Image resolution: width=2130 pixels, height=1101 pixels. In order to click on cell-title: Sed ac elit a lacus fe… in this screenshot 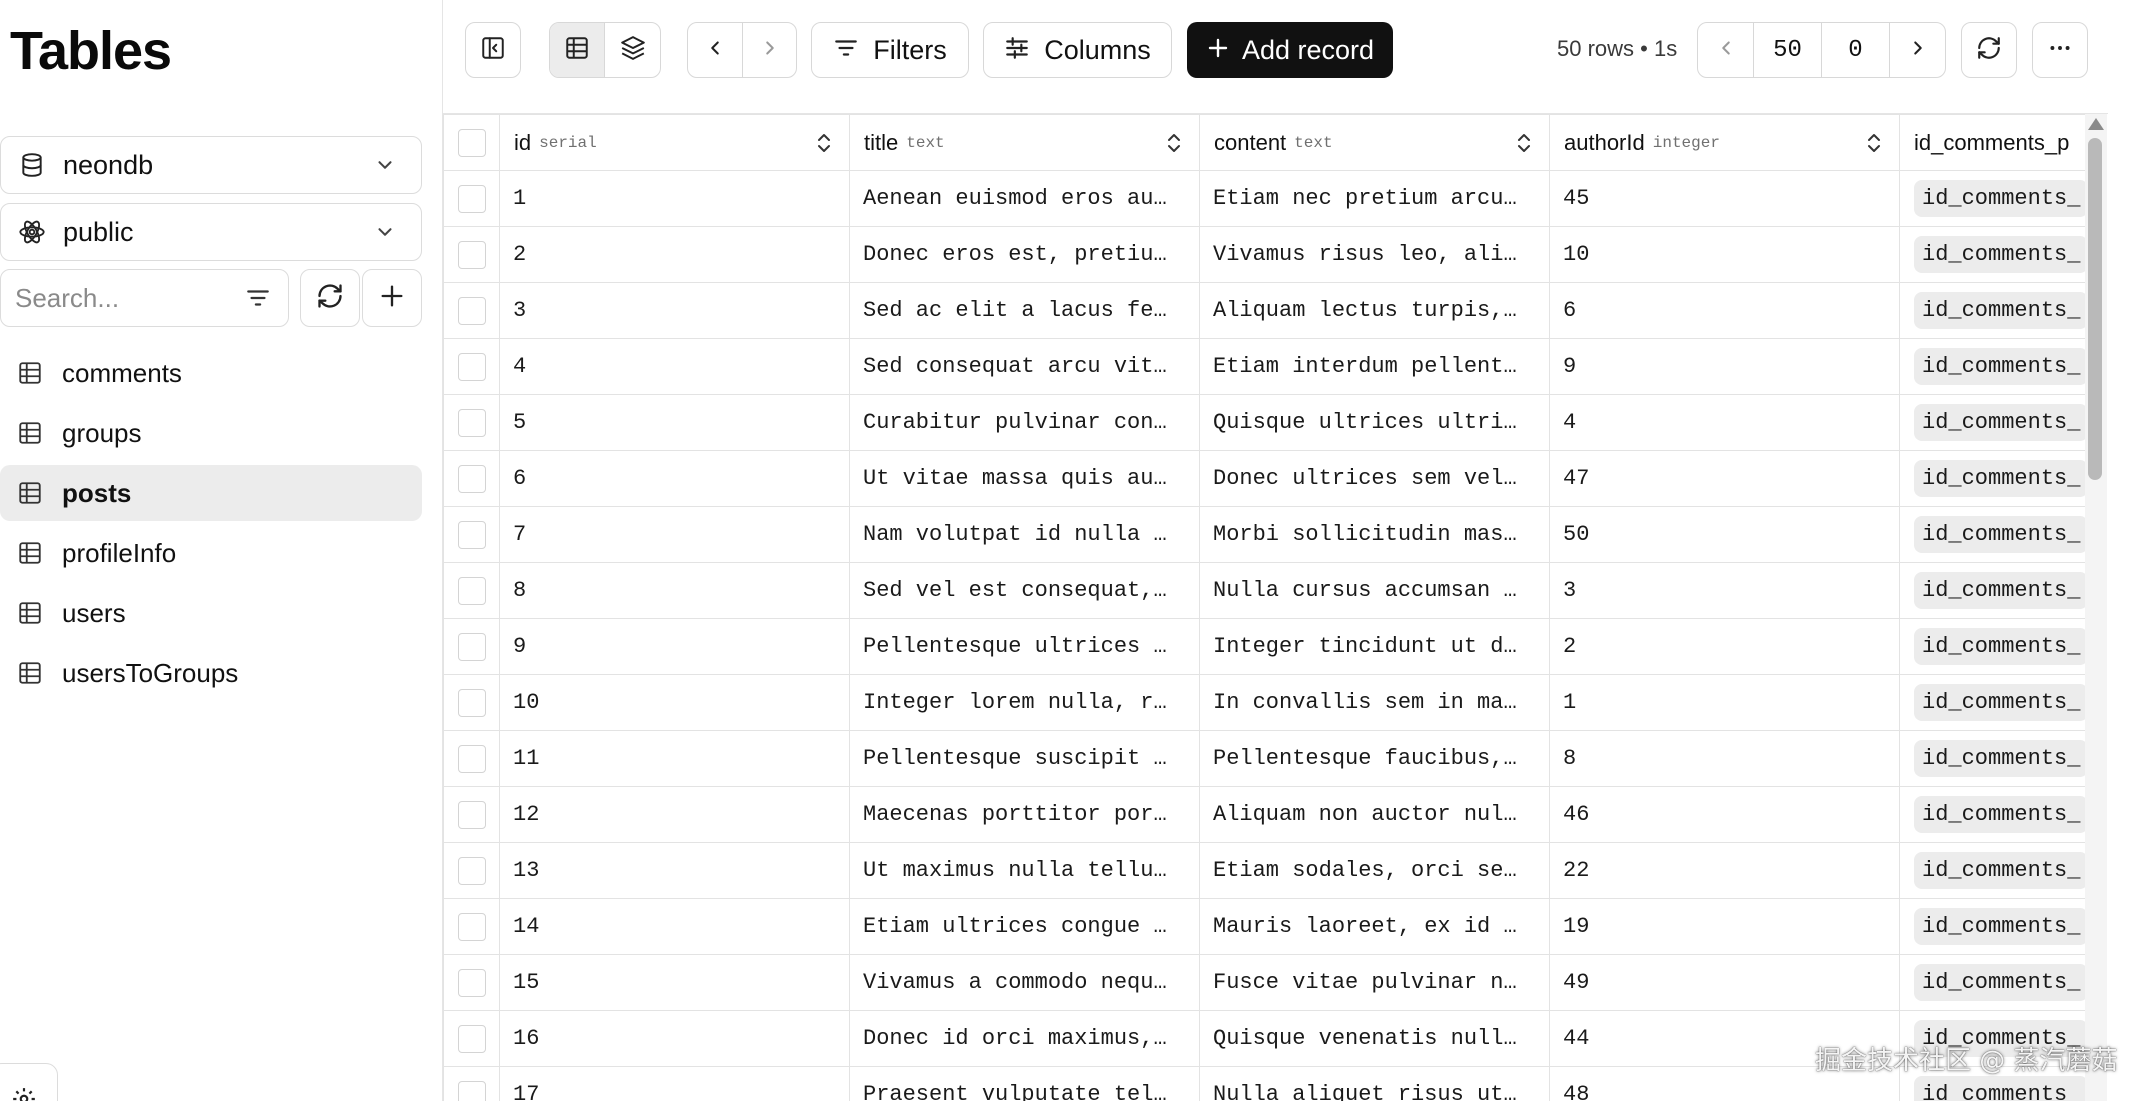, I will do `click(1024, 310)`.